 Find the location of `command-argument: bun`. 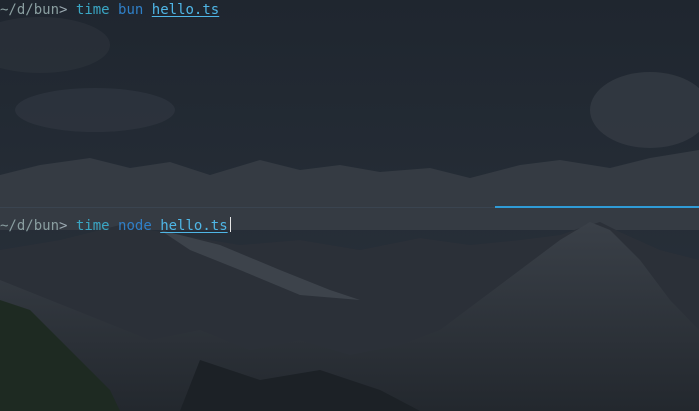

command-argument: bun is located at coordinates (131, 10).